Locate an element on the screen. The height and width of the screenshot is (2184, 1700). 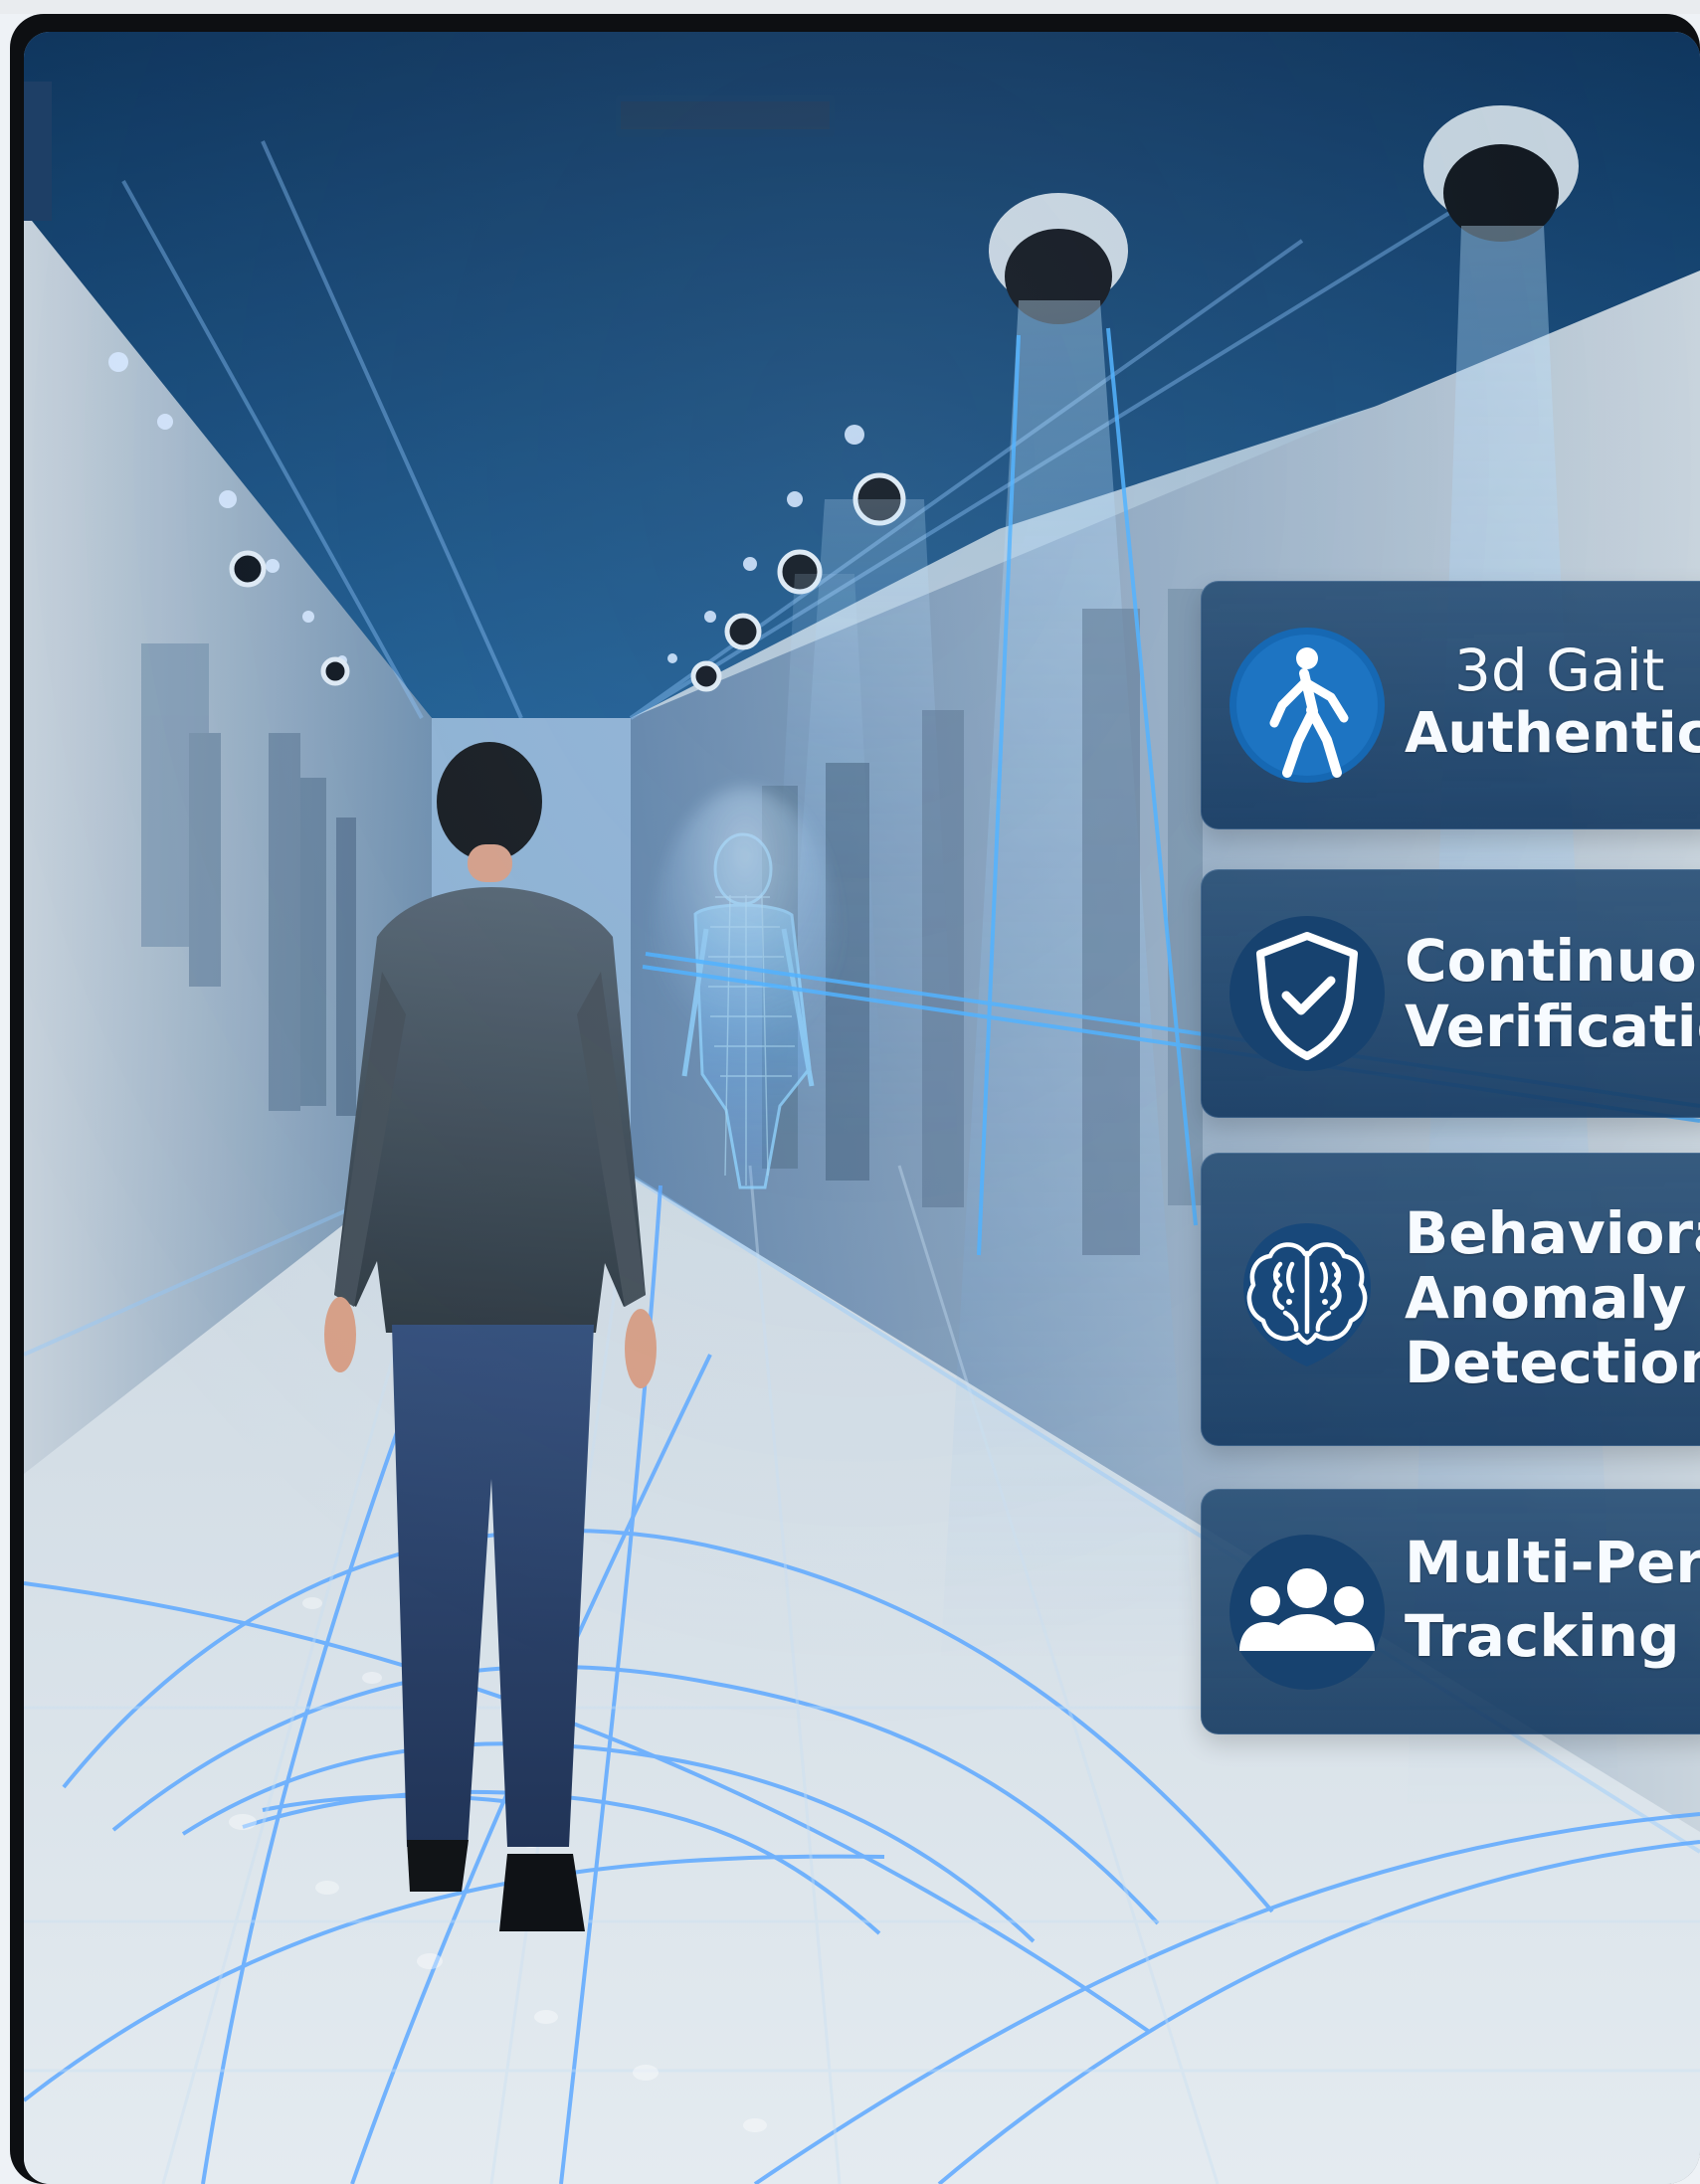
feature-card-behavioral-anomaly-detection: Behavioral Anomaly Detection is located at coordinates (1451, 1299).